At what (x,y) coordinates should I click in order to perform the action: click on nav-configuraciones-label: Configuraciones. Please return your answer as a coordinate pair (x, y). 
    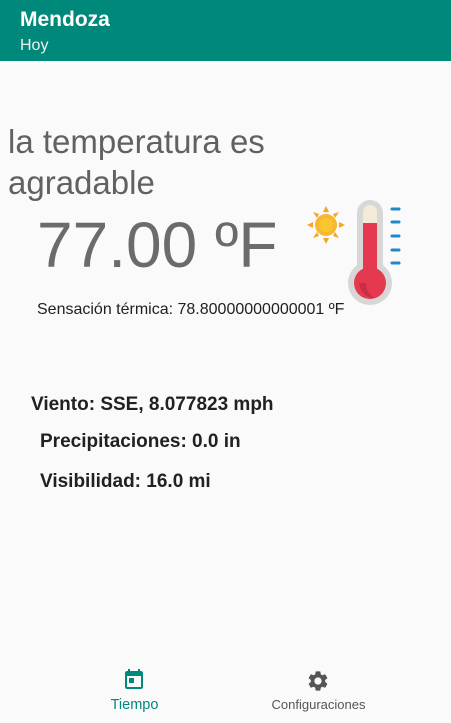
    Looking at the image, I should click on (318, 704).